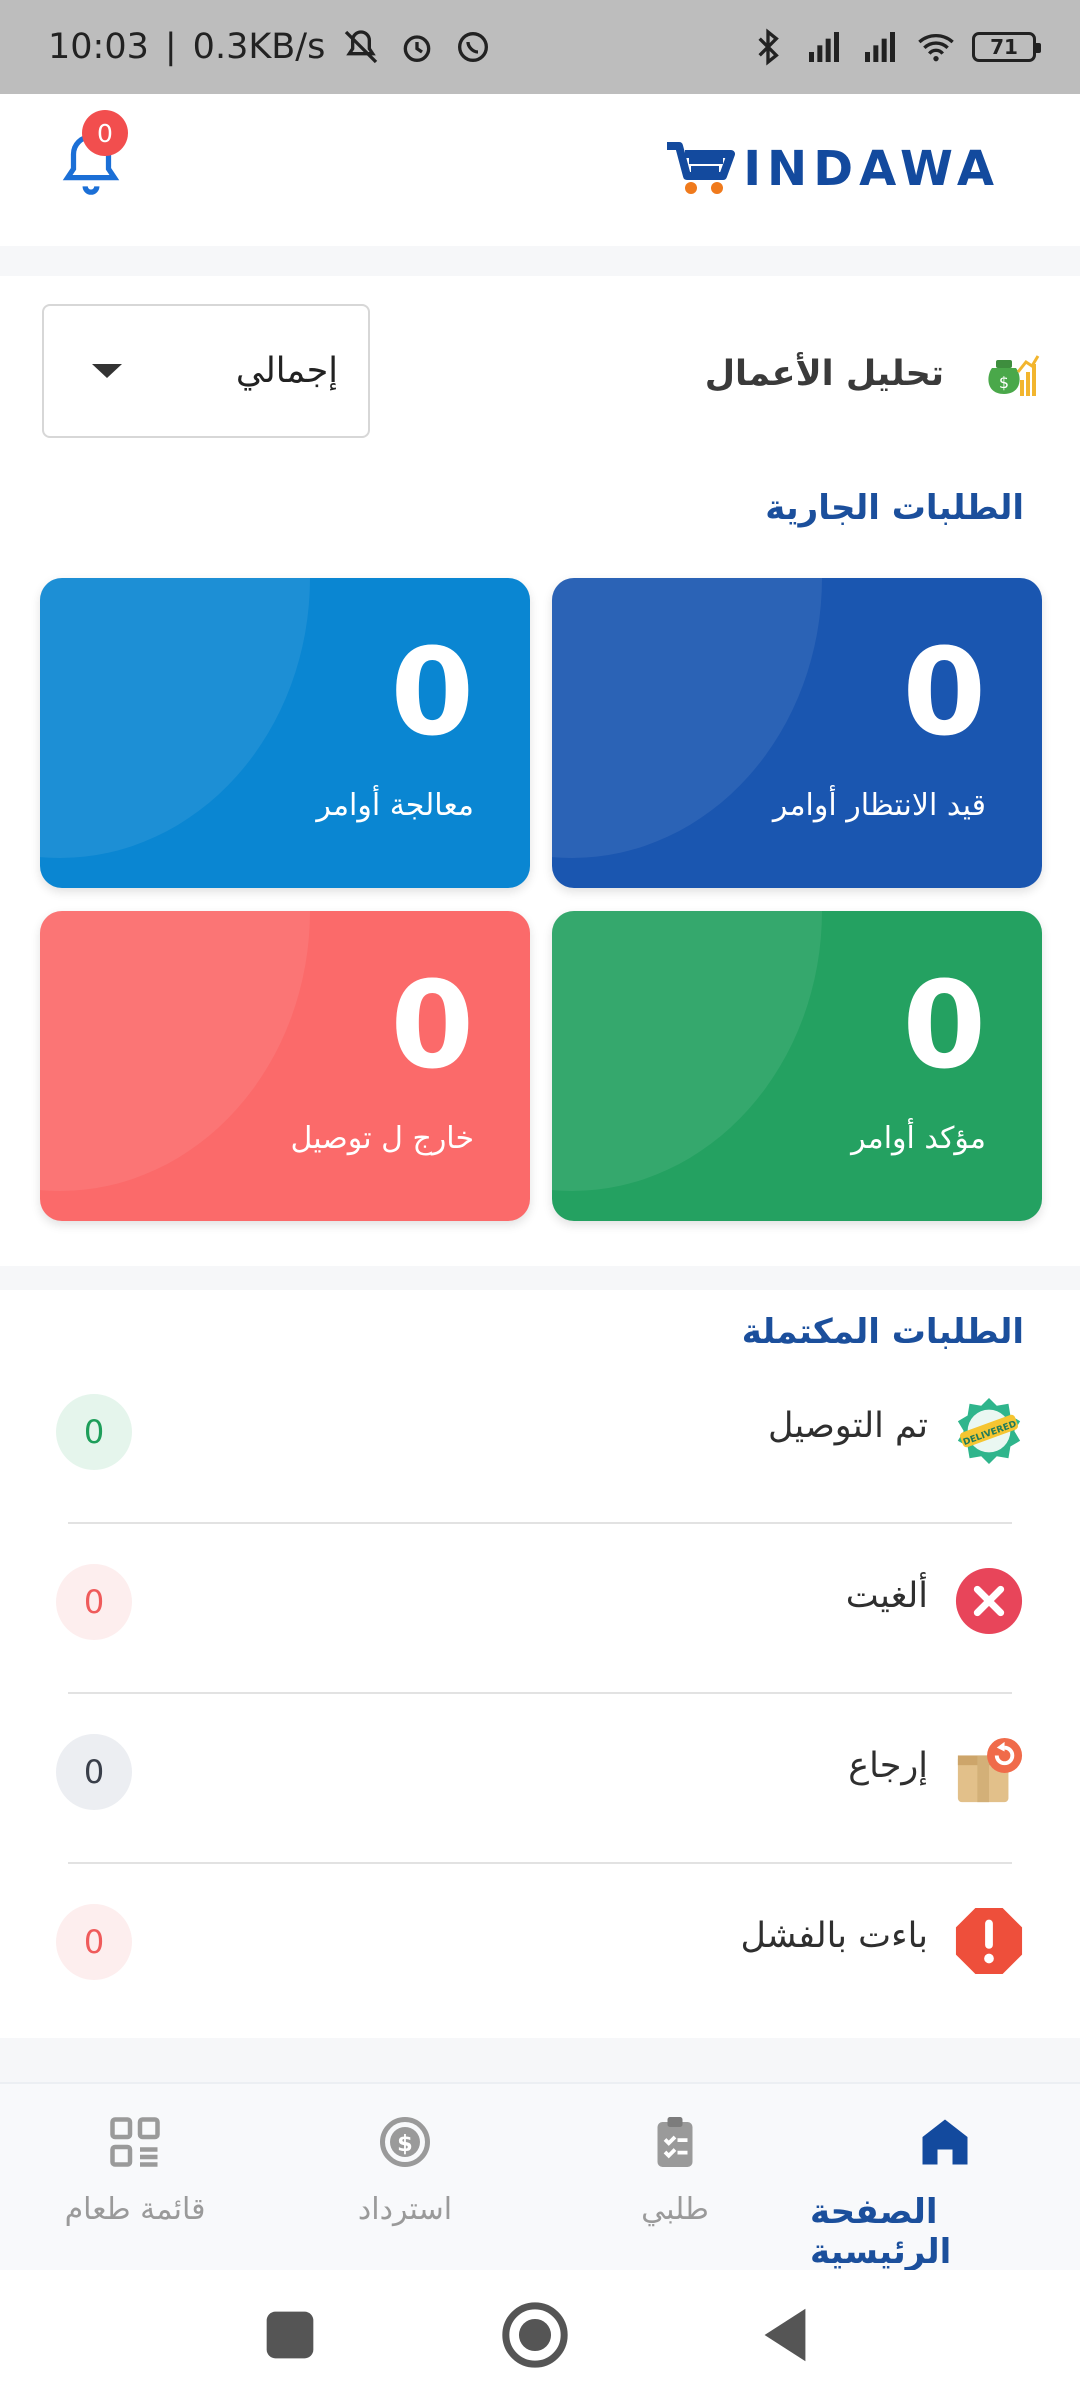 This screenshot has width=1080, height=2400. I want to click on signal-4g-icon, so click(880, 47).